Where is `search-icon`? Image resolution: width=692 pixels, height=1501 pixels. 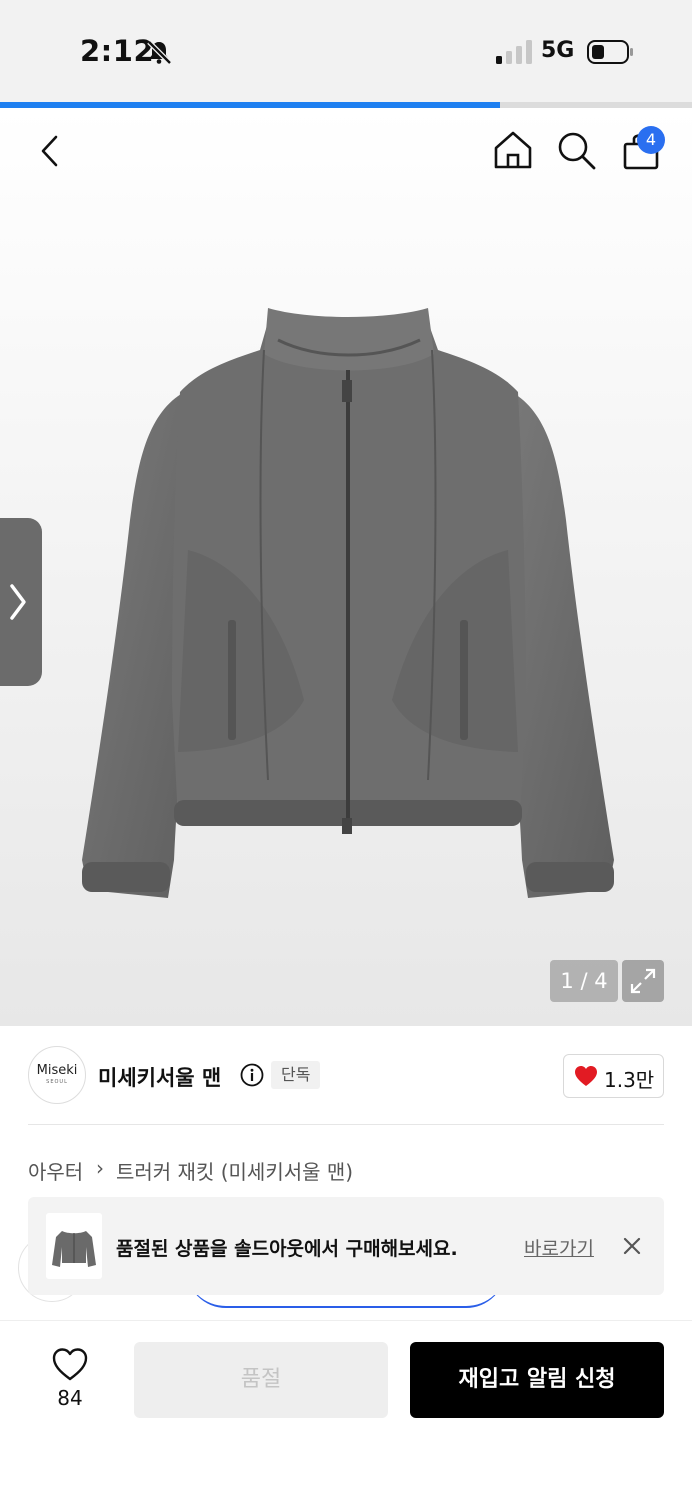 search-icon is located at coordinates (577, 151).